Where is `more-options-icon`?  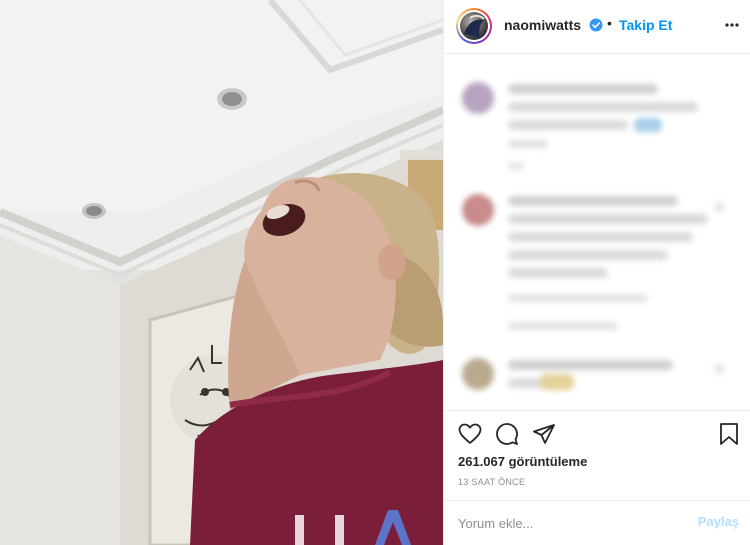
more-options-icon is located at coordinates (732, 25).